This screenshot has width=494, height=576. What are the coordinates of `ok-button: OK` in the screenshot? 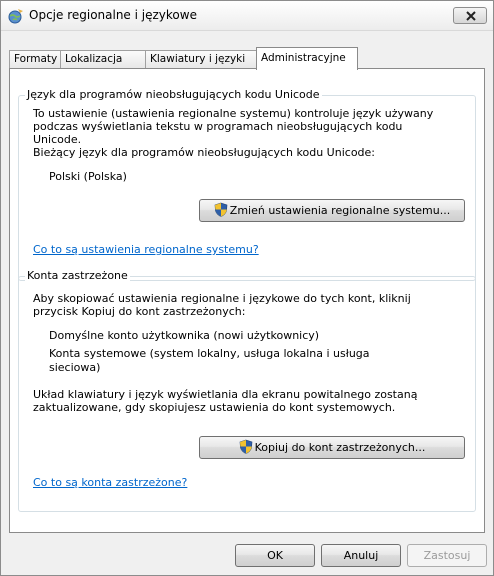 It's located at (275, 555).